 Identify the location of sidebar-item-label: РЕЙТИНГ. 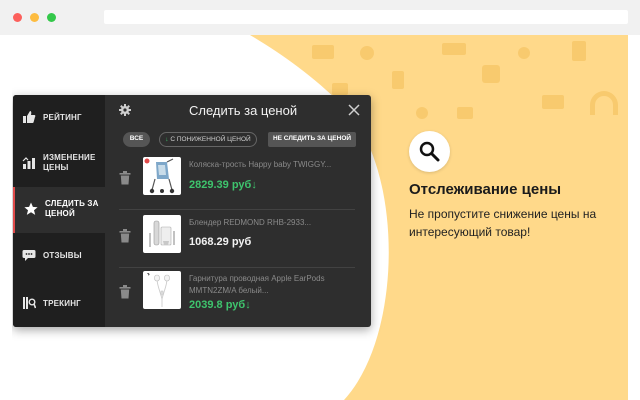
(62, 117).